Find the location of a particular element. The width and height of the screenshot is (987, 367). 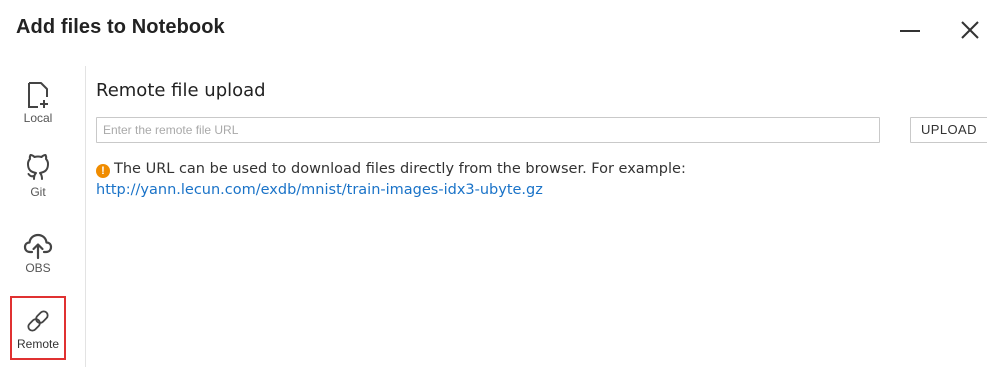

dialog-title: Add files to Notebook is located at coordinates (120, 27).